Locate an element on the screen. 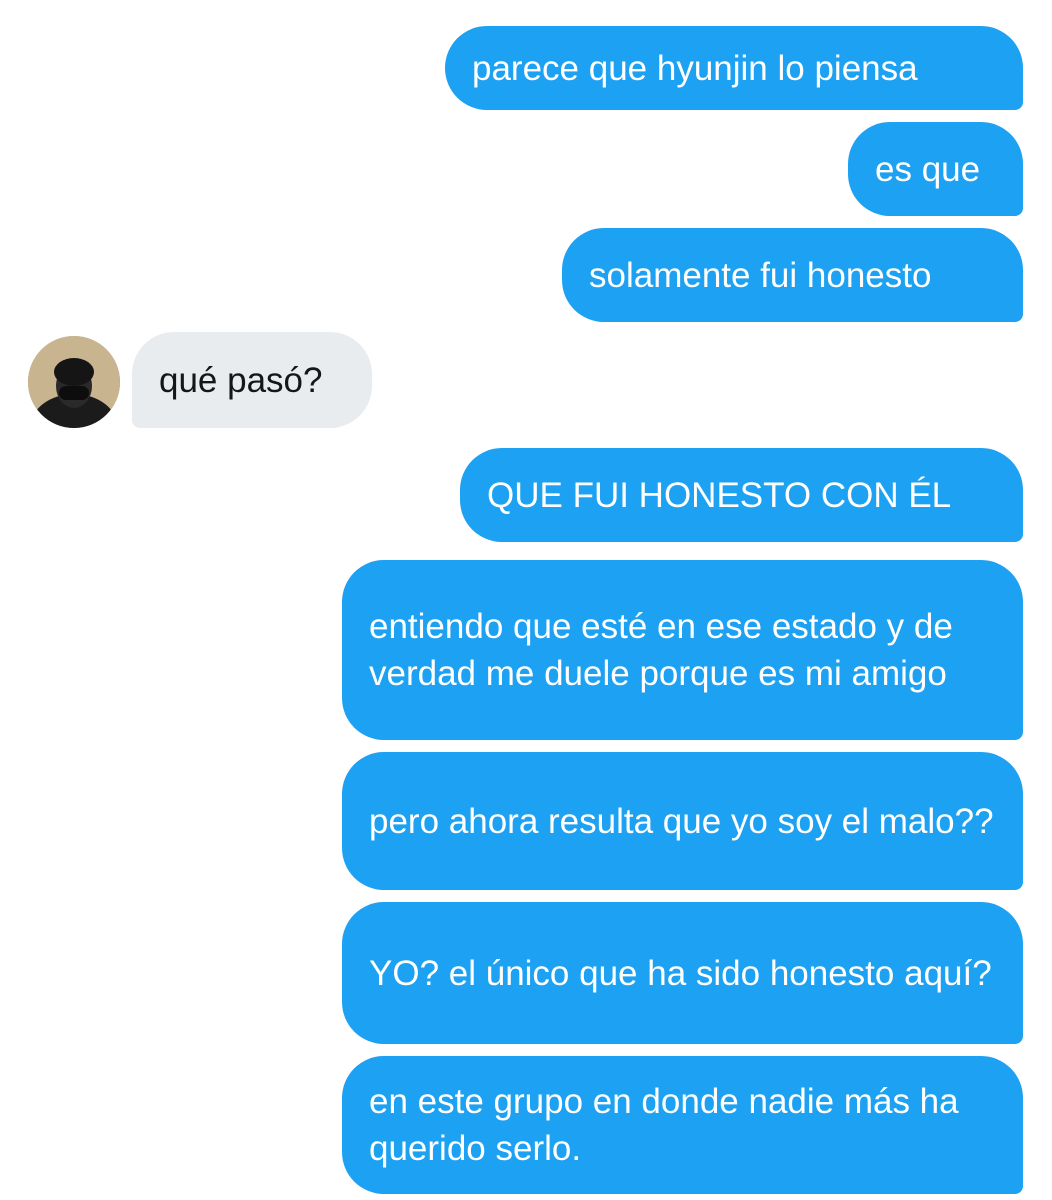  avatar-photo-icon is located at coordinates (74, 382).